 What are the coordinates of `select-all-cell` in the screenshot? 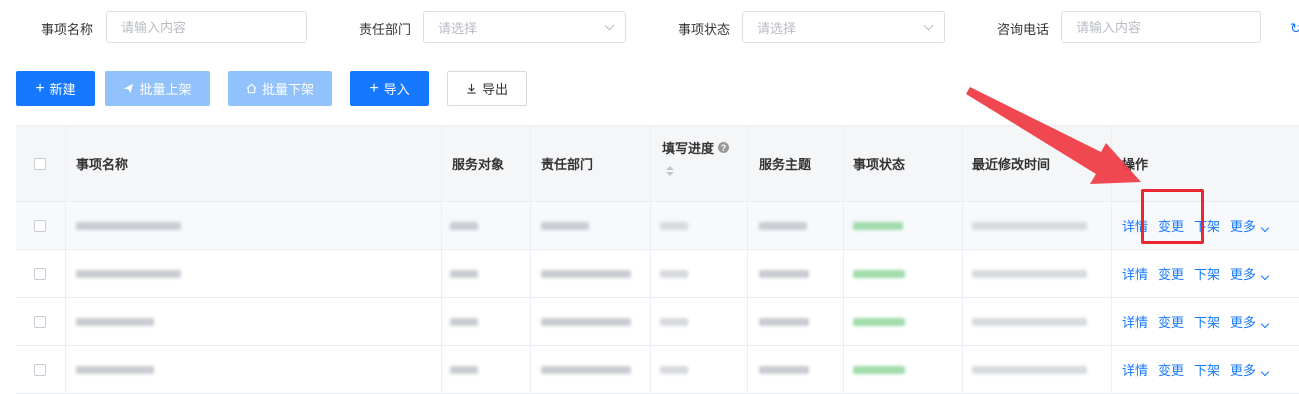 It's located at (40, 163).